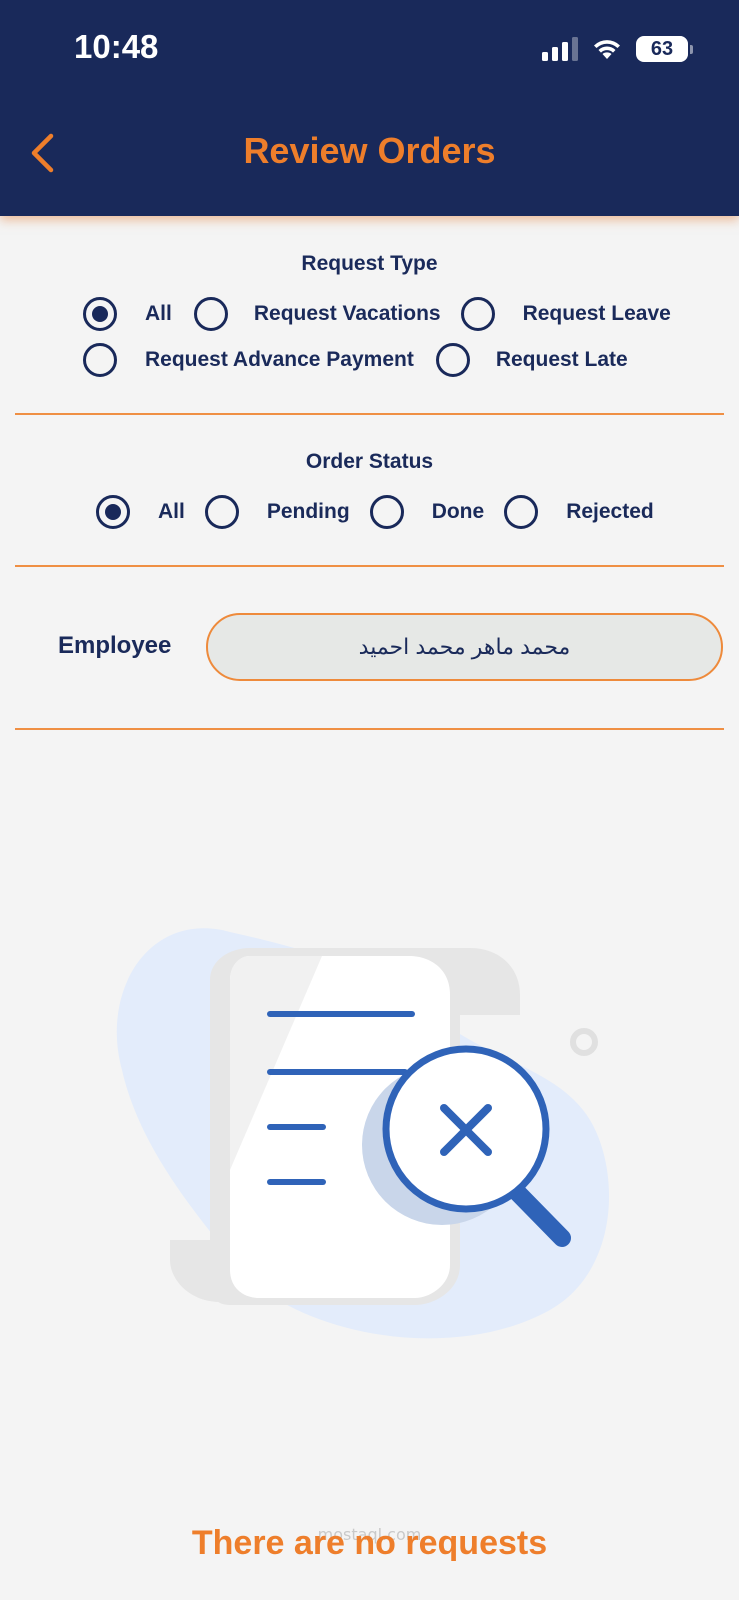  Describe the element at coordinates (464, 647) in the screenshot. I see `employee-select-field: محمد ماهر محمد احميد` at that location.